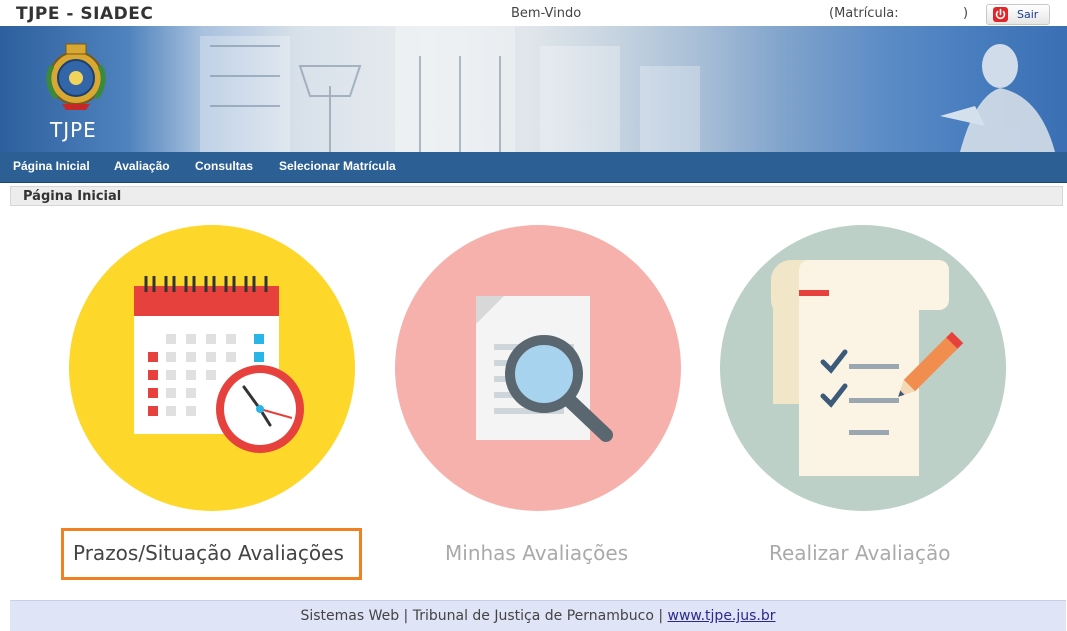  What do you see at coordinates (864, 13) in the screenshot?
I see `matricula-label-text: (Matrícula:` at bounding box center [864, 13].